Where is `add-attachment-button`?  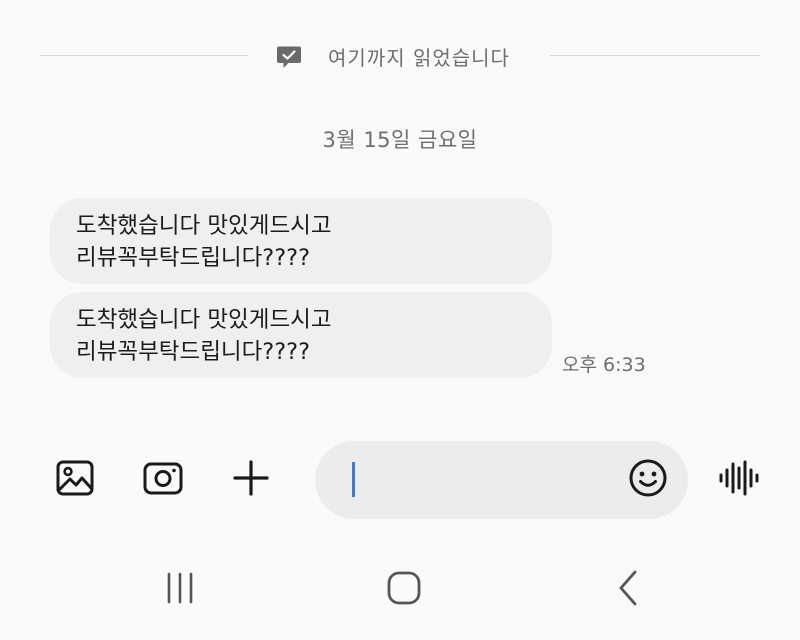
add-attachment-button is located at coordinates (251, 480).